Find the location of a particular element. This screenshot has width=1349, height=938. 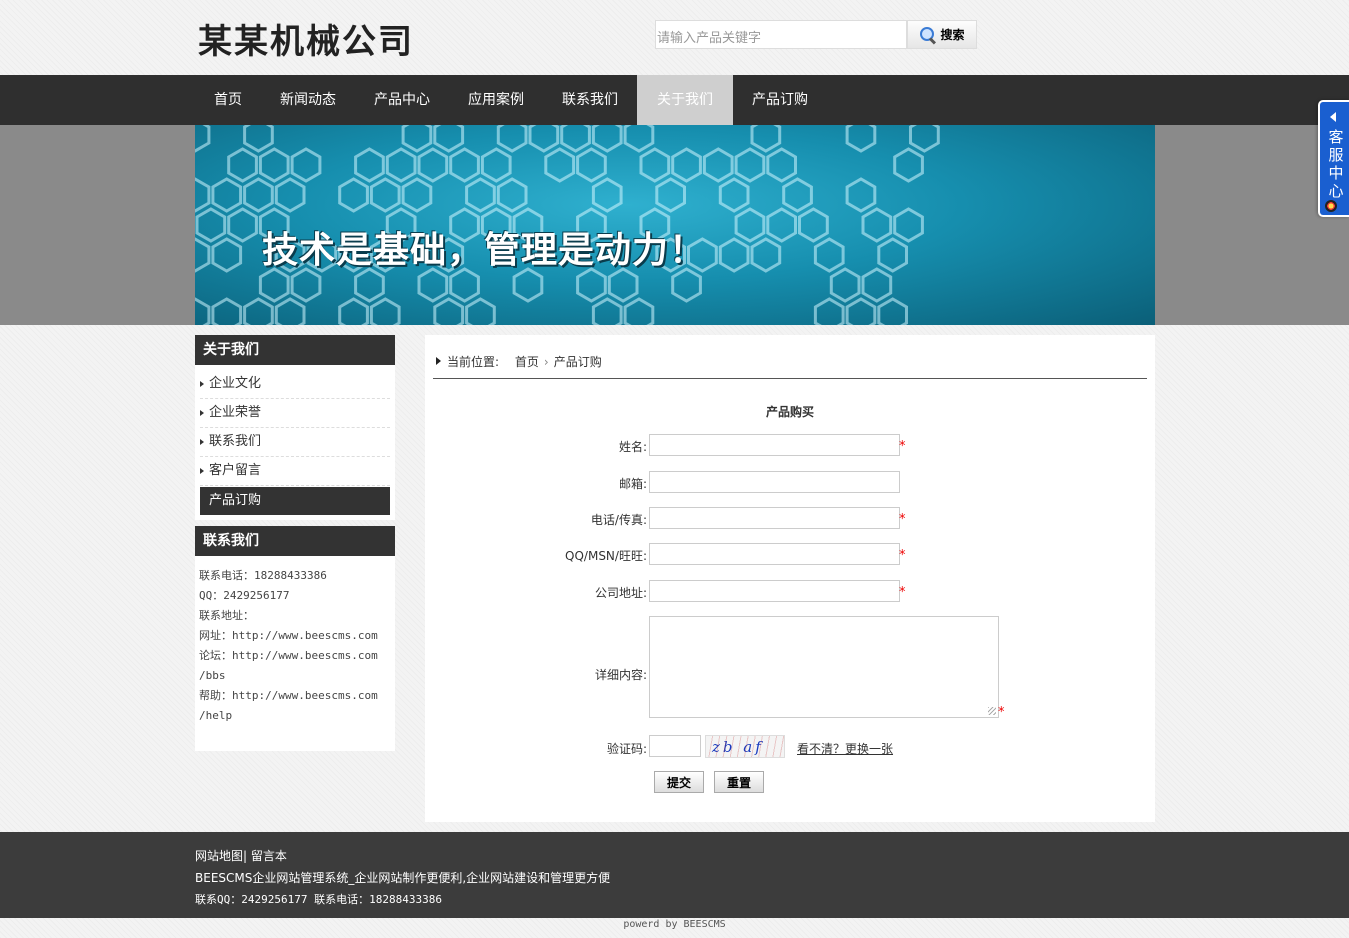

captcha-input is located at coordinates (675, 746).